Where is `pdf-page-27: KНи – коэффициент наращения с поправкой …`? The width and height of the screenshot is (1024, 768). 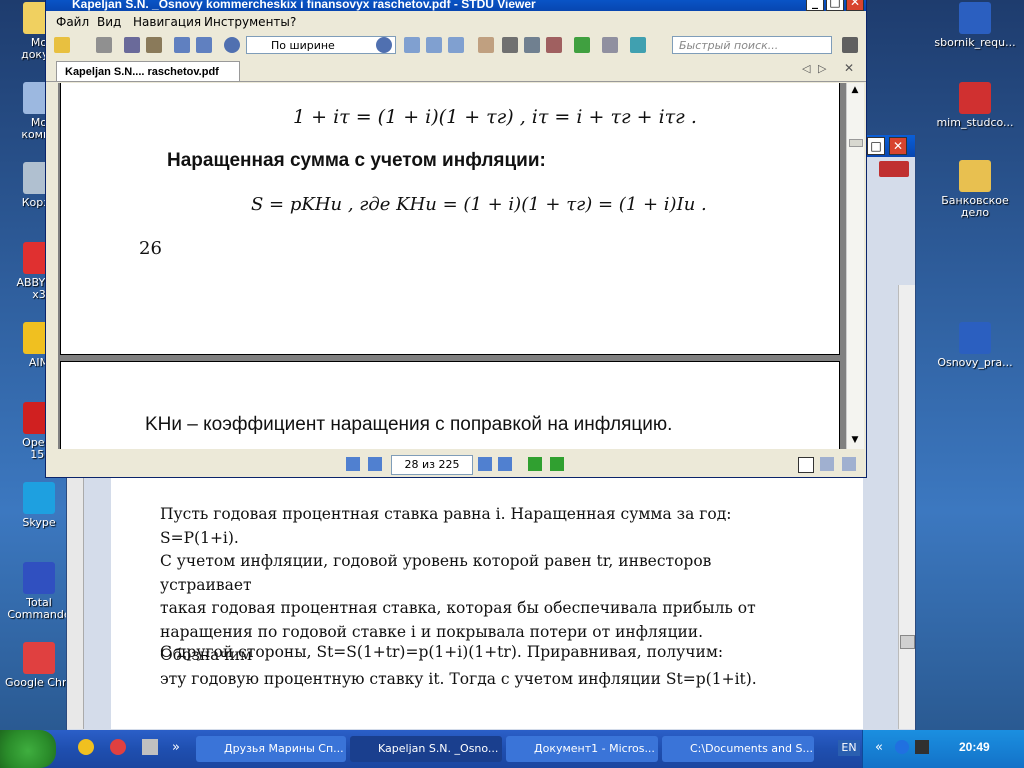
pdf-page-27: KНи – коэффициент наращения с поправкой … is located at coordinates (450, 405).